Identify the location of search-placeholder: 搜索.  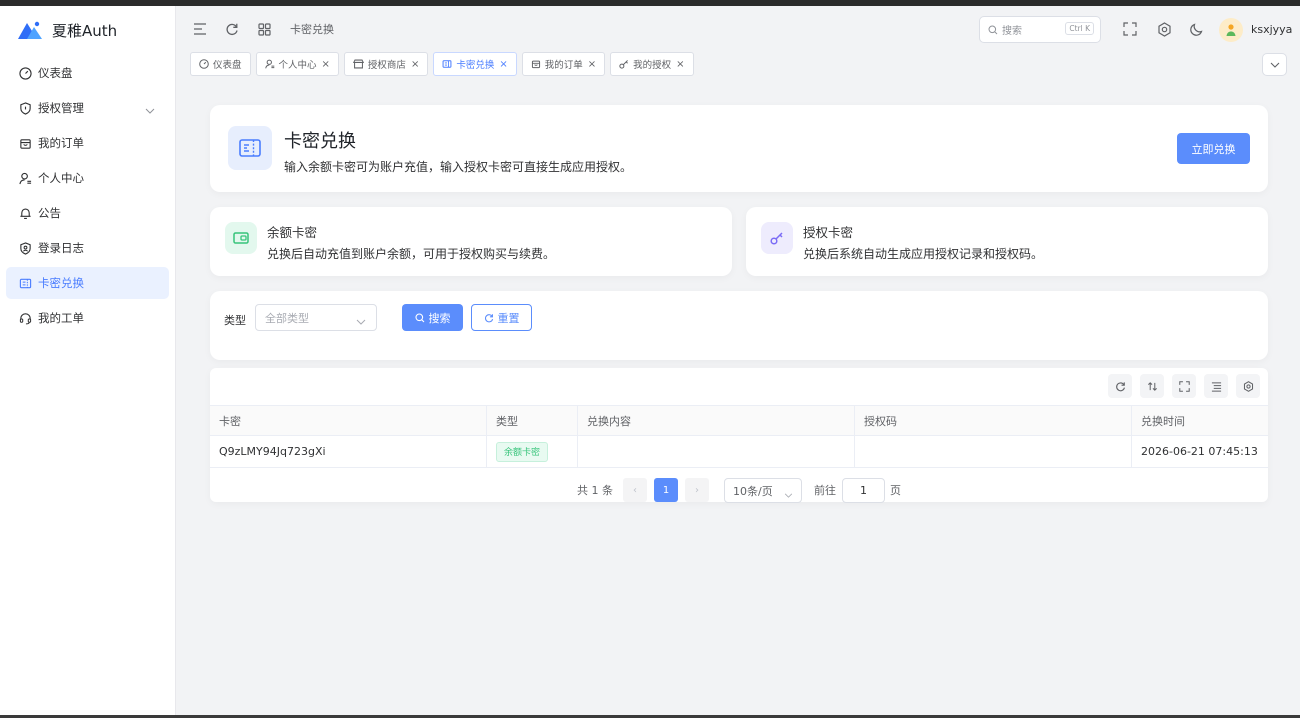
(1012, 31).